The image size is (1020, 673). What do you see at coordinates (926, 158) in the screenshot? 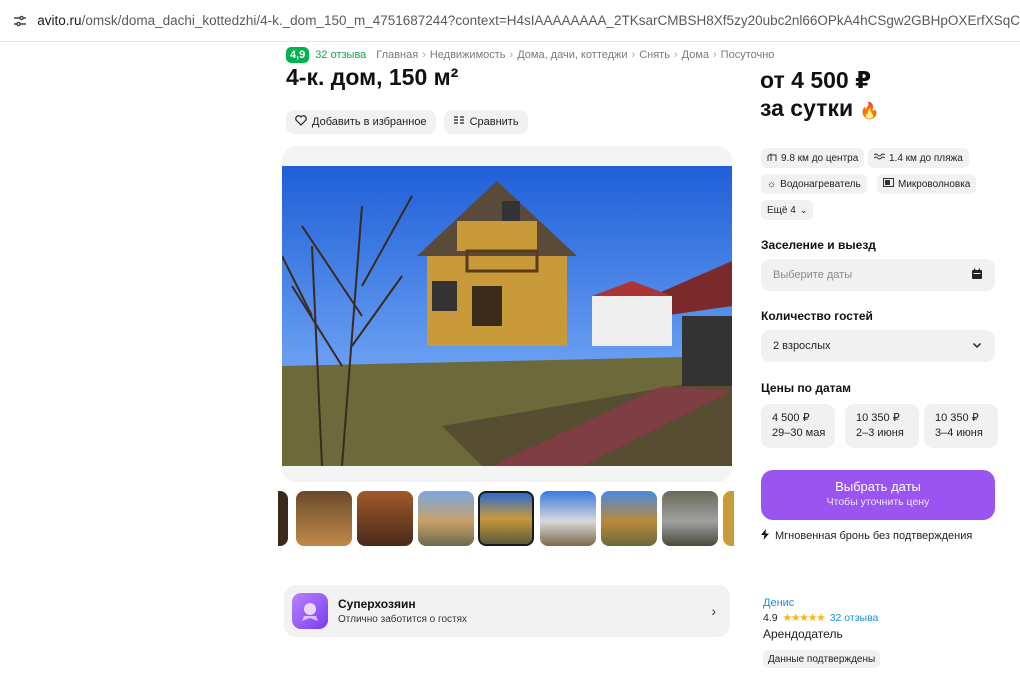
I see `feature-label: 1.4 км до пляжа` at bounding box center [926, 158].